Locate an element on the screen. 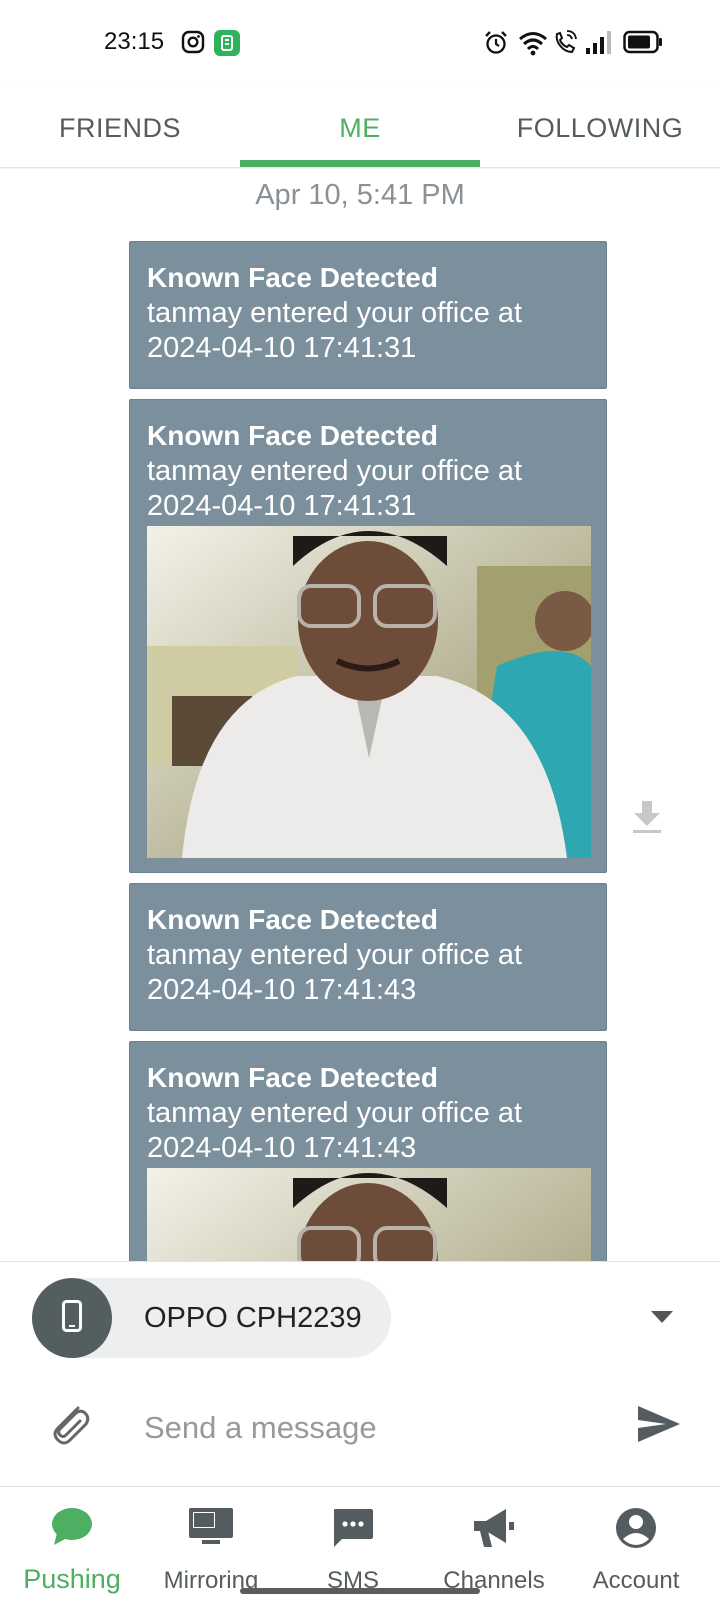 The height and width of the screenshot is (1600, 720). send-icon is located at coordinates (659, 1426).